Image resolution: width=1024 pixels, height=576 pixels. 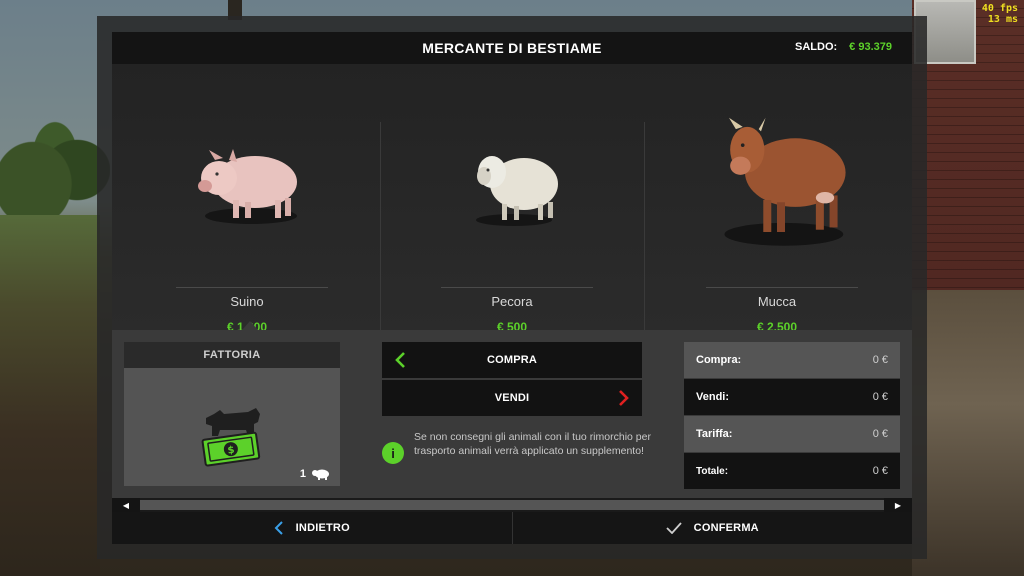 I want to click on scroll-right-arrow-icon: ▶, so click(x=898, y=505).